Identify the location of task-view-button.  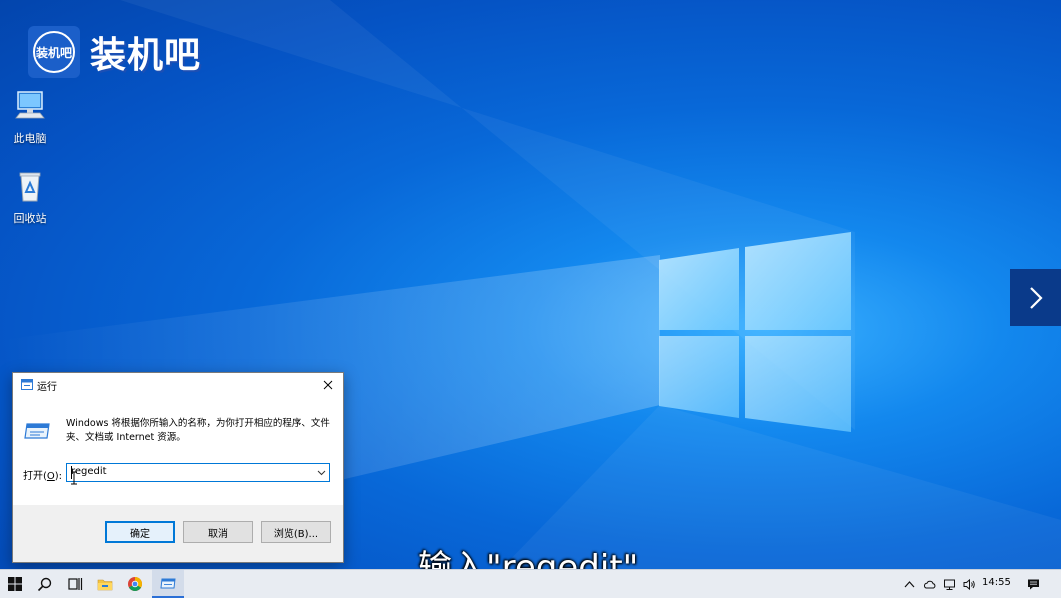
(75, 584).